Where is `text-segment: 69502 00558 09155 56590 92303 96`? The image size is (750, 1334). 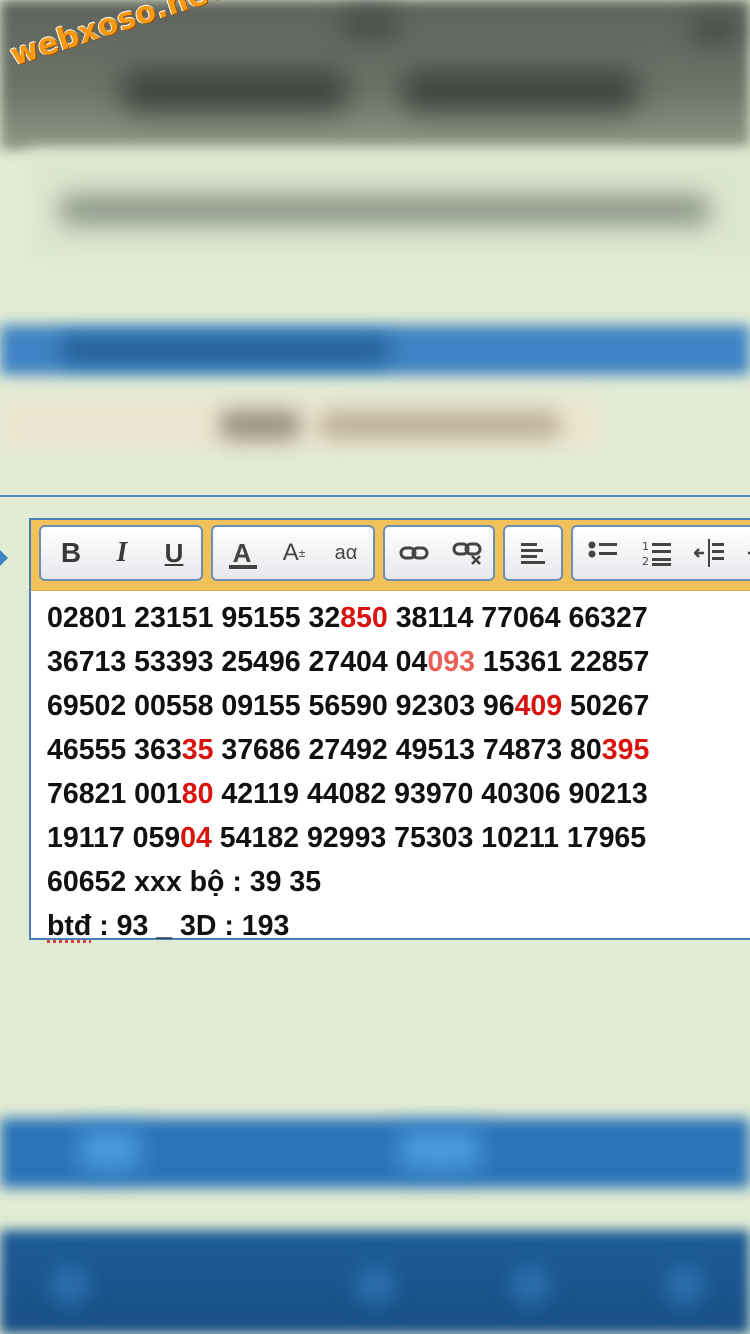 text-segment: 69502 00558 09155 56590 92303 96 is located at coordinates (281, 706).